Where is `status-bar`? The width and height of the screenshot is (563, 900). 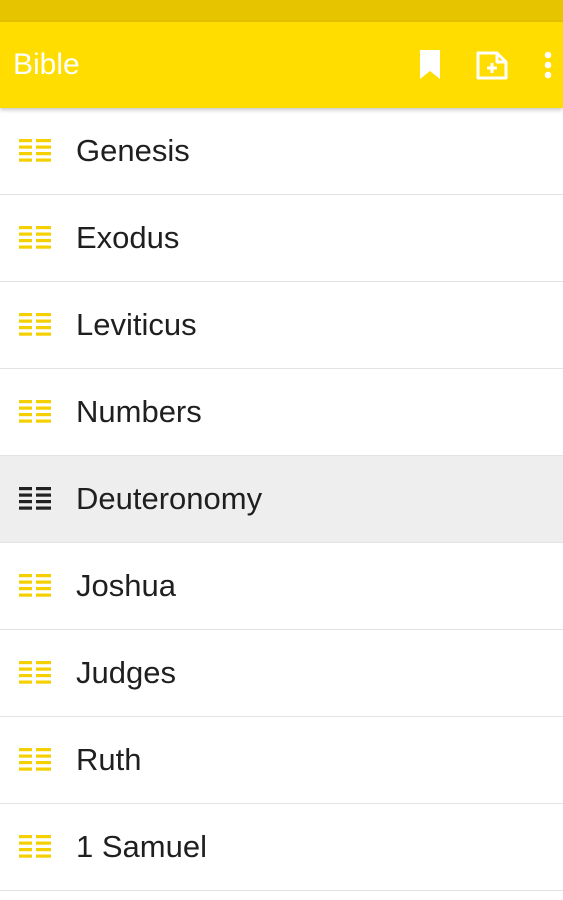 status-bar is located at coordinates (281, 11).